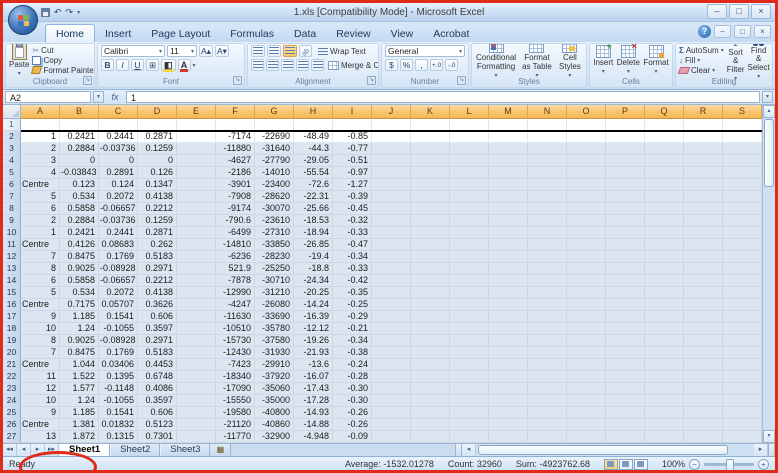 The image size is (778, 473). I want to click on cell-K7, so click(430, 197).